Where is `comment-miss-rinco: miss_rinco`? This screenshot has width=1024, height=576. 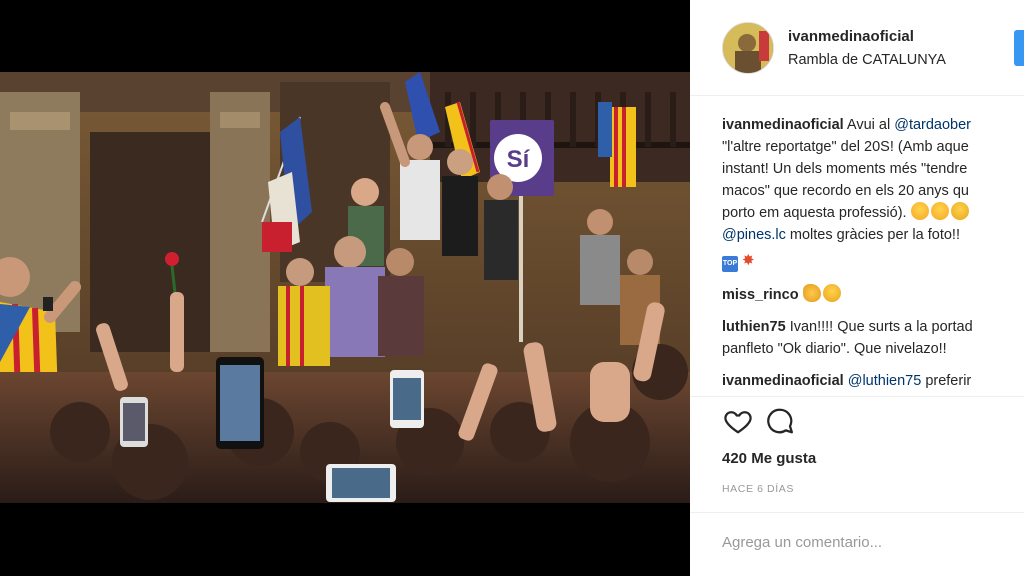
comment-miss-rinco: miss_rinco is located at coordinates (873, 295).